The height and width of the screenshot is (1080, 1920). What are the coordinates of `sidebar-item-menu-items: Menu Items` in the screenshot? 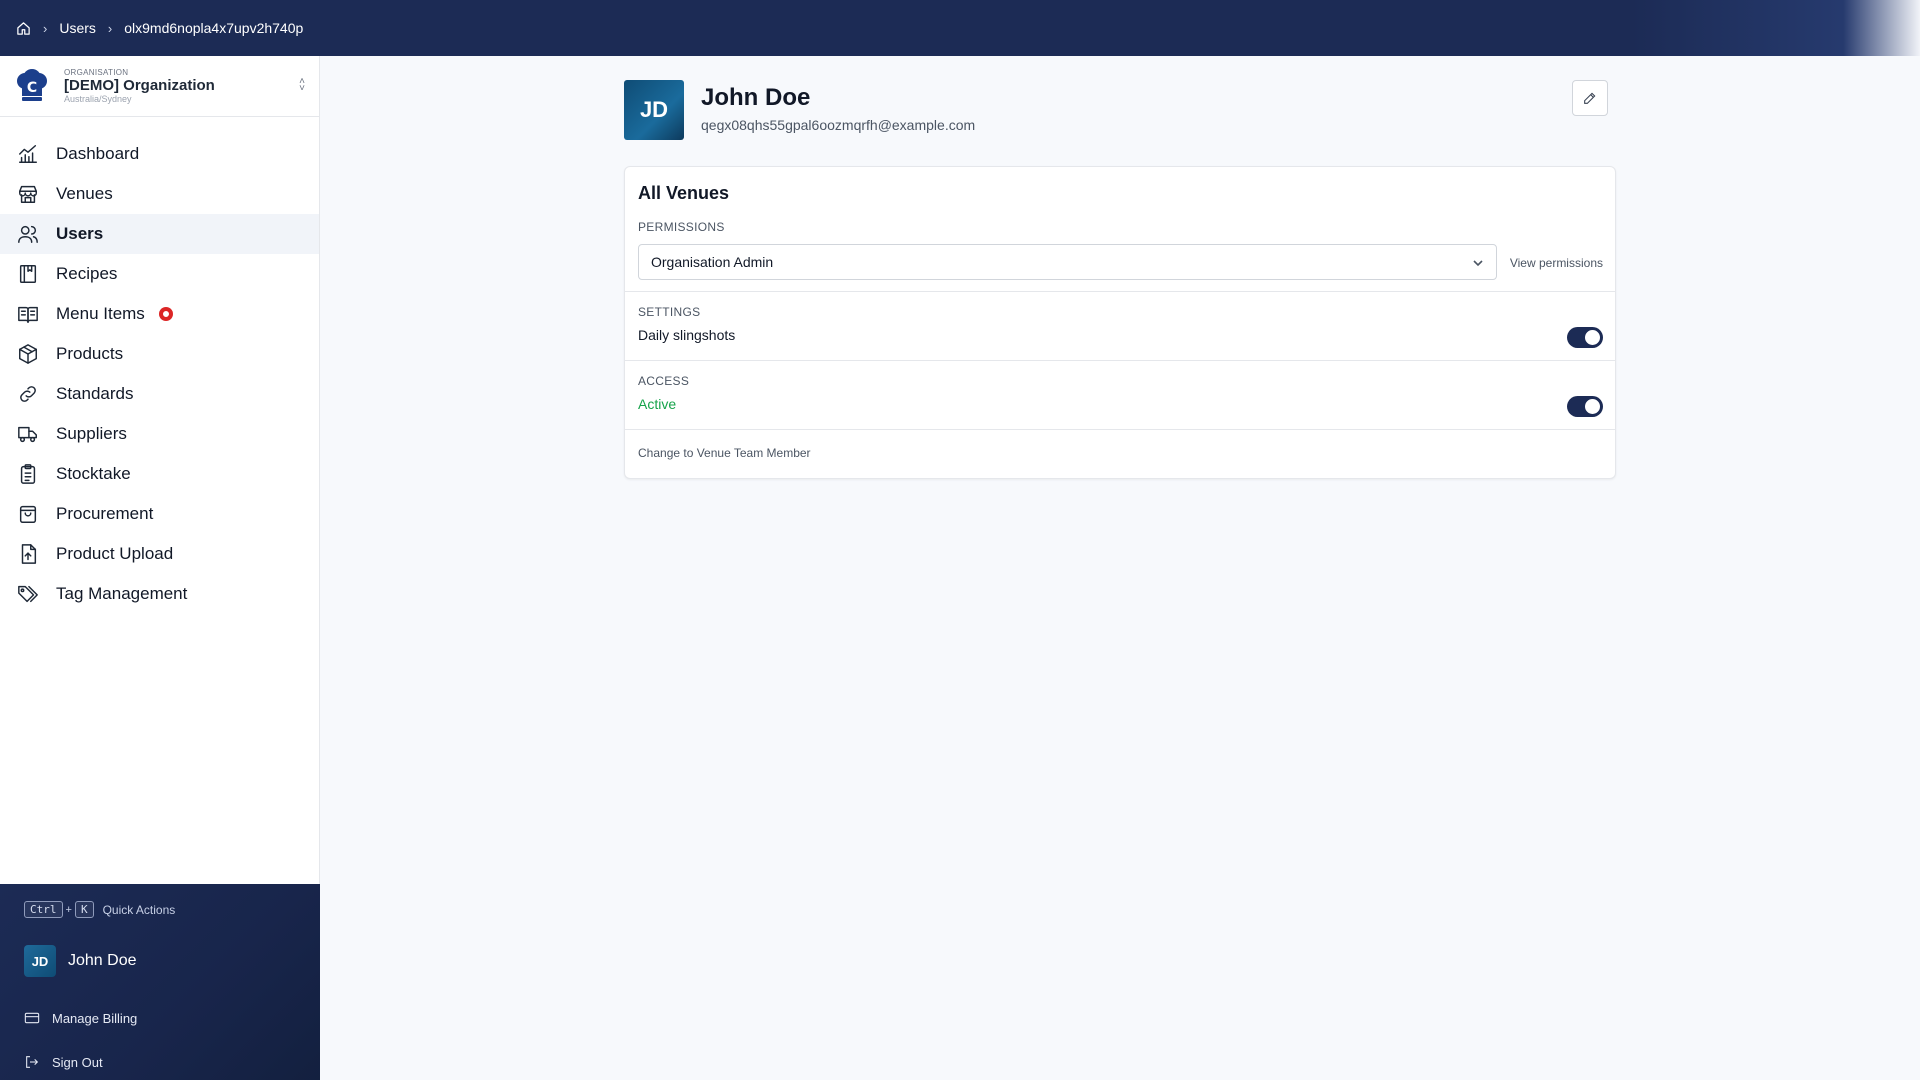 It's located at (159, 314).